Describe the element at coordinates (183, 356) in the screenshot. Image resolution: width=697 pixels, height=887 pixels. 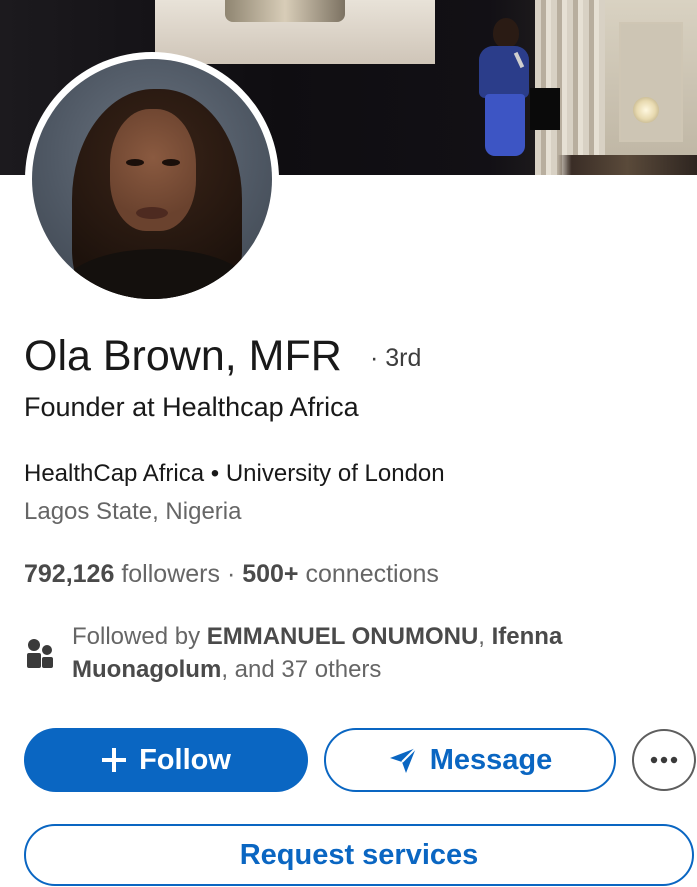
I see `profile-name: Ola Brown, MFR` at that location.